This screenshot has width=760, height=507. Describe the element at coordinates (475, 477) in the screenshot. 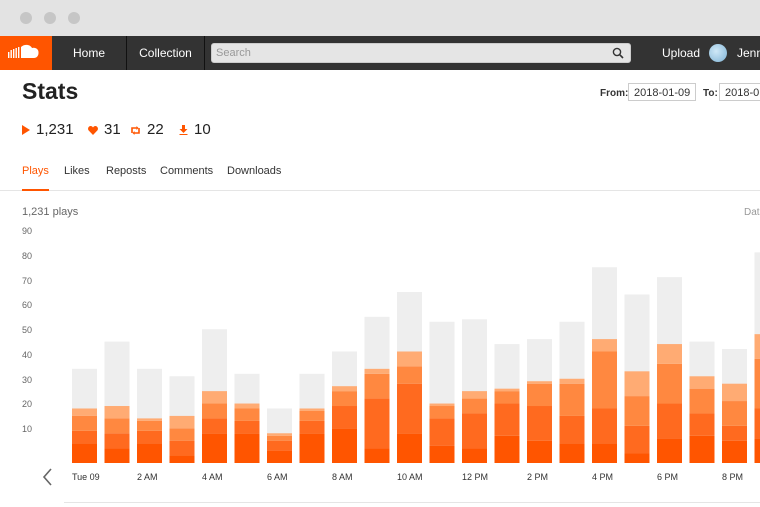

I see `x-tick-label: 12 PM` at that location.